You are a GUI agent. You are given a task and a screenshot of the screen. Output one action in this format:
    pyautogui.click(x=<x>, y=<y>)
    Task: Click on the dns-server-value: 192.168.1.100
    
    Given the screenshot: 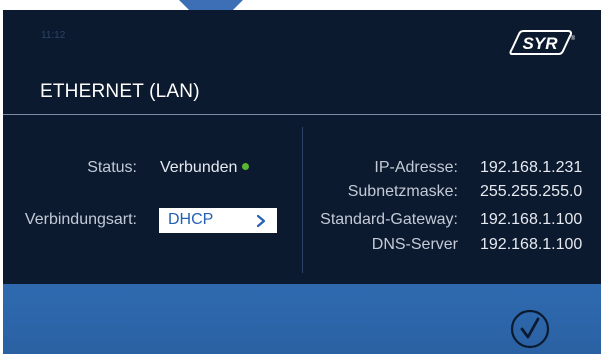 What is the action you would take?
    pyautogui.click(x=531, y=244)
    